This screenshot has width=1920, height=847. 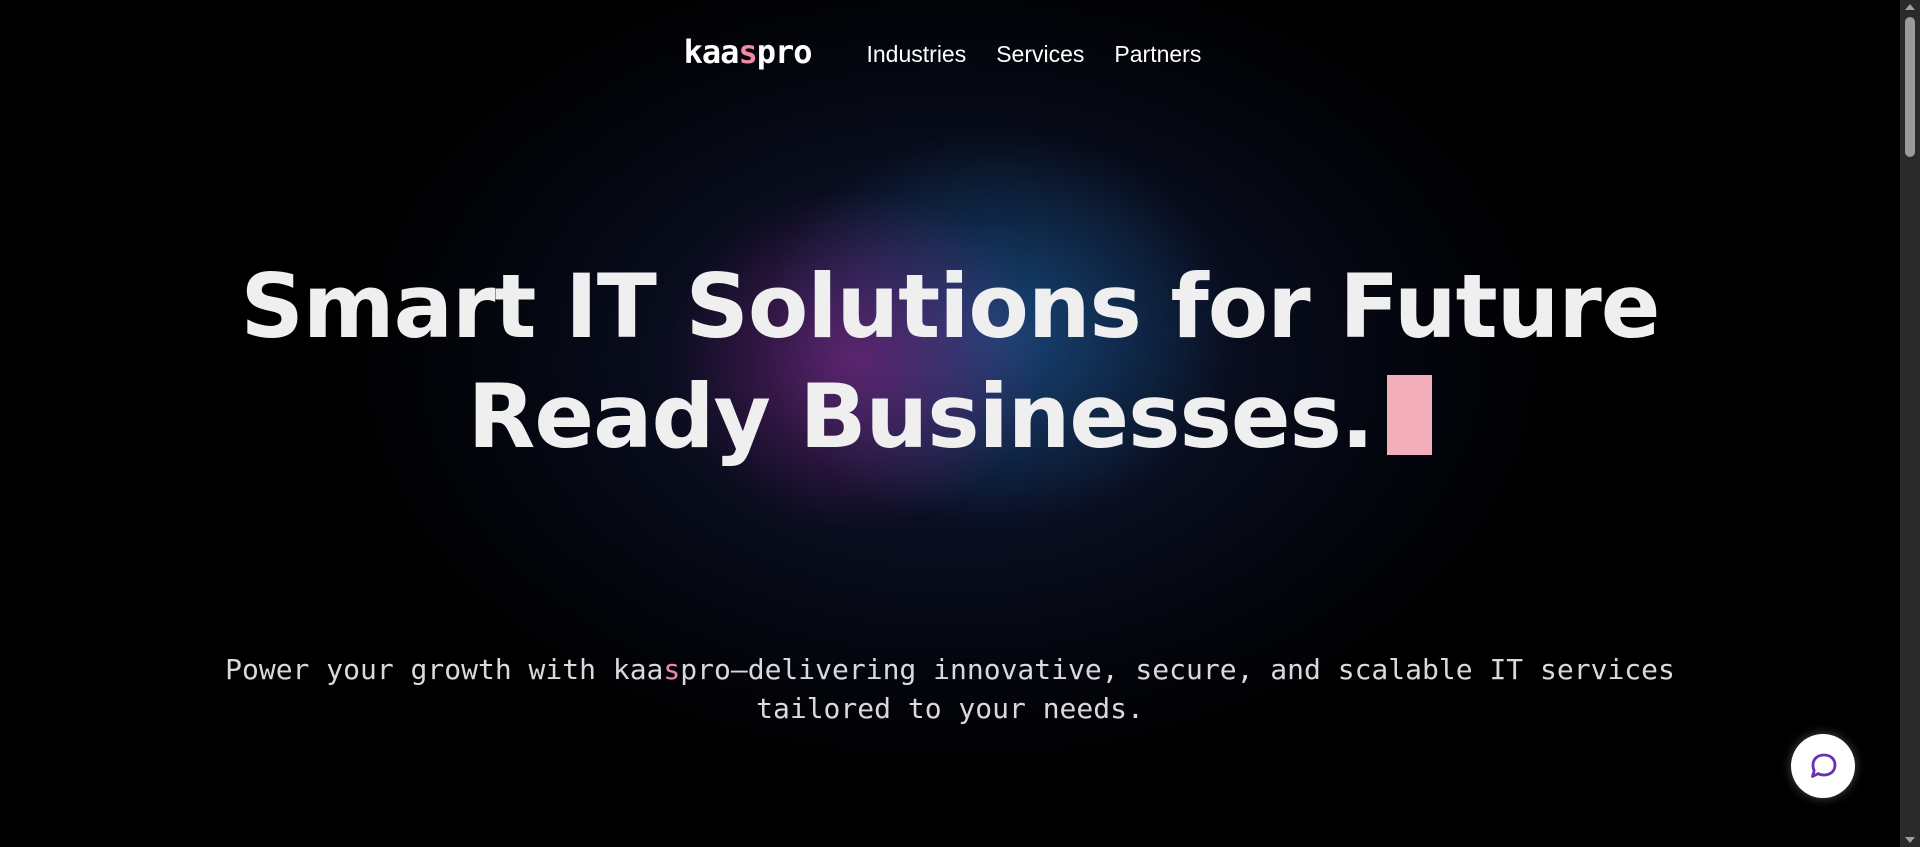 What do you see at coordinates (1910, 7) in the screenshot?
I see `scroll-up-arrow-icon` at bounding box center [1910, 7].